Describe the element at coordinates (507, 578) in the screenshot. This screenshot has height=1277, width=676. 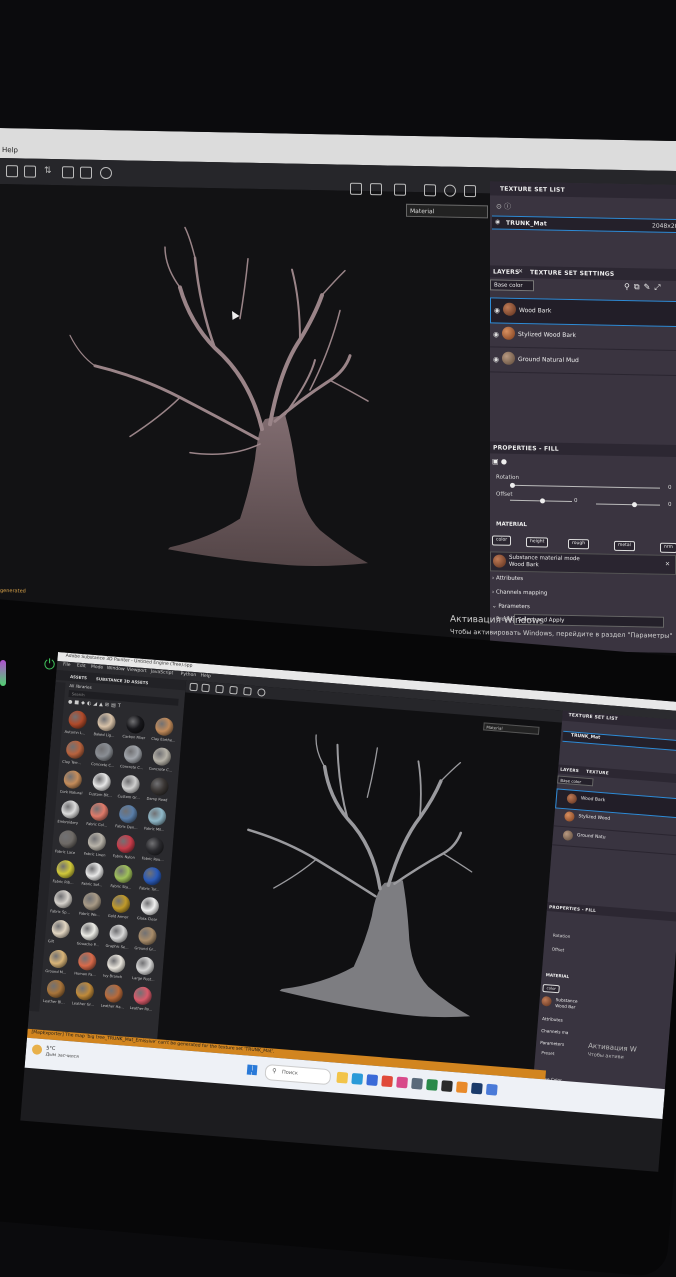
I see `attributes-section: › Attributes` at that location.